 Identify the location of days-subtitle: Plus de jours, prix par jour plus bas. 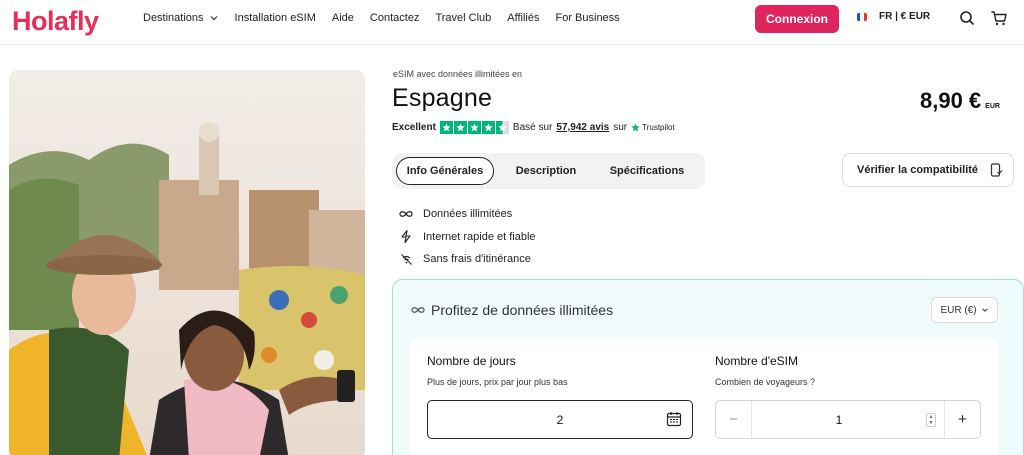
(497, 382).